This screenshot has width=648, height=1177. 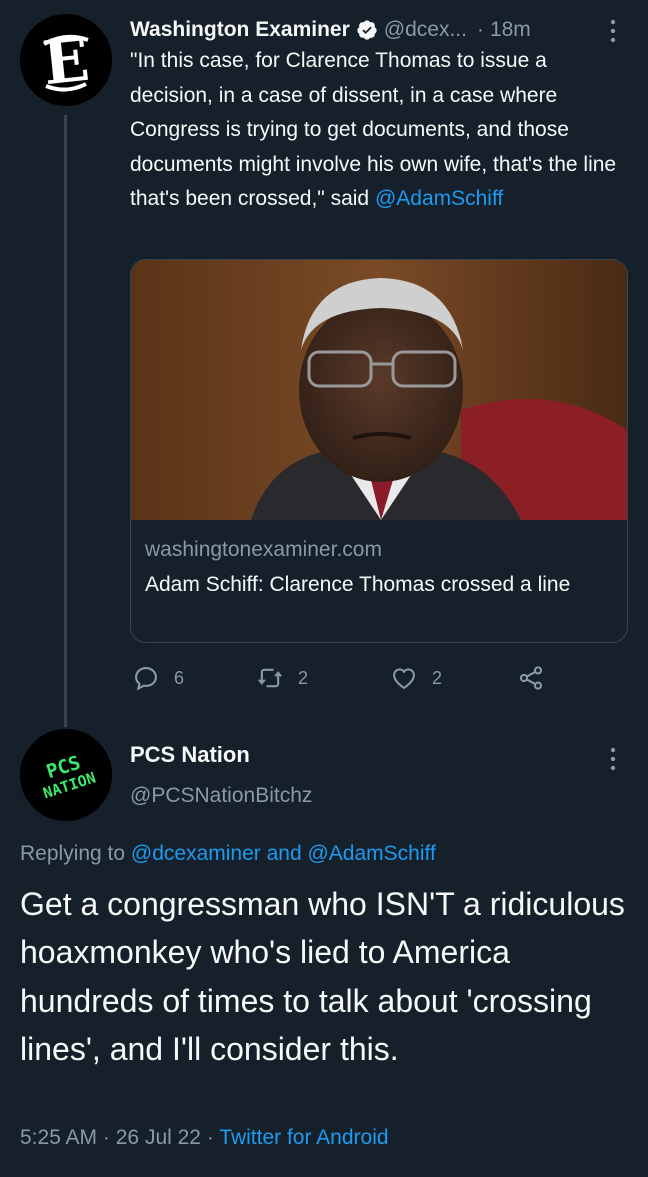 I want to click on author-name: Washington Examiner, so click(x=240, y=30).